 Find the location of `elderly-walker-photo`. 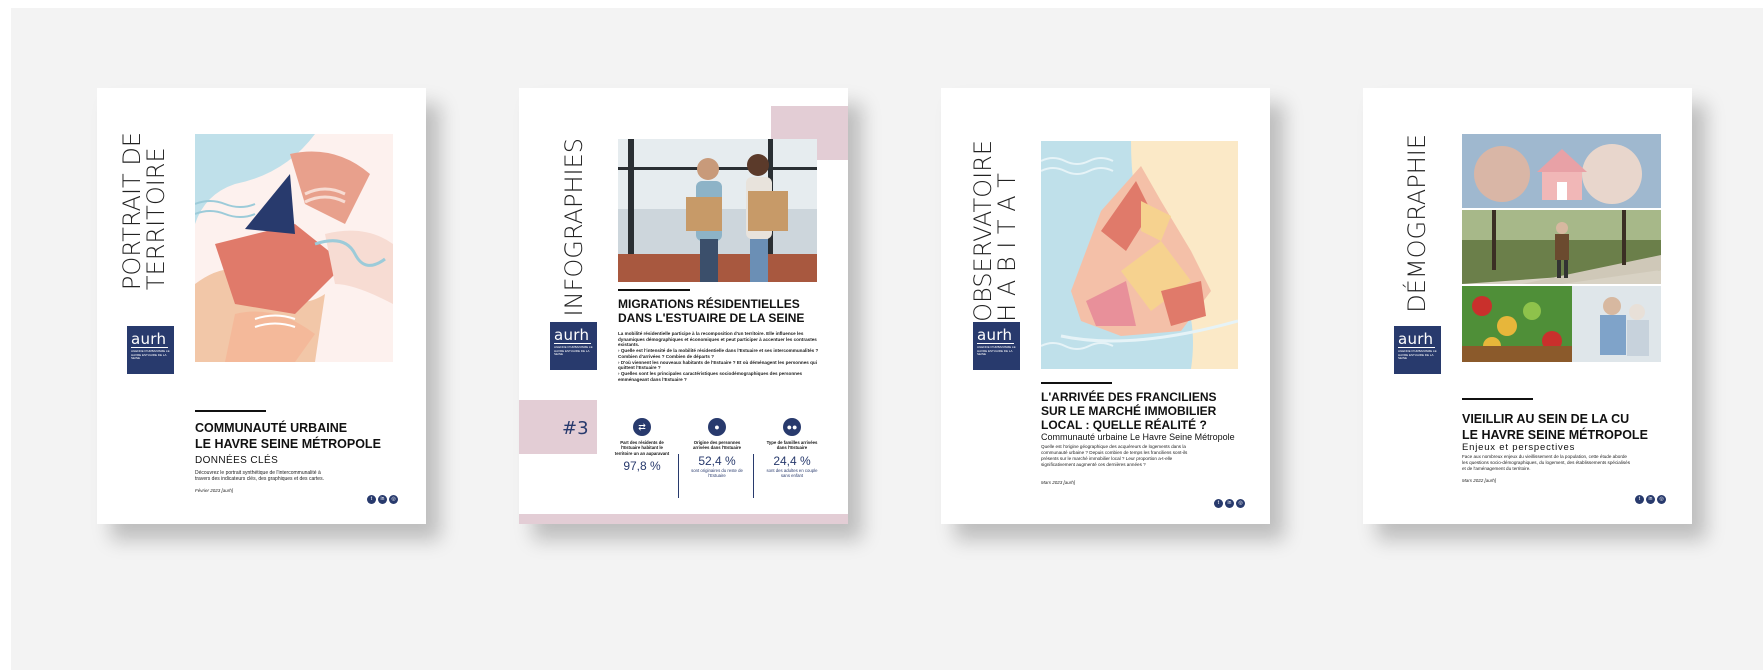

elderly-walker-photo is located at coordinates (1561, 247).